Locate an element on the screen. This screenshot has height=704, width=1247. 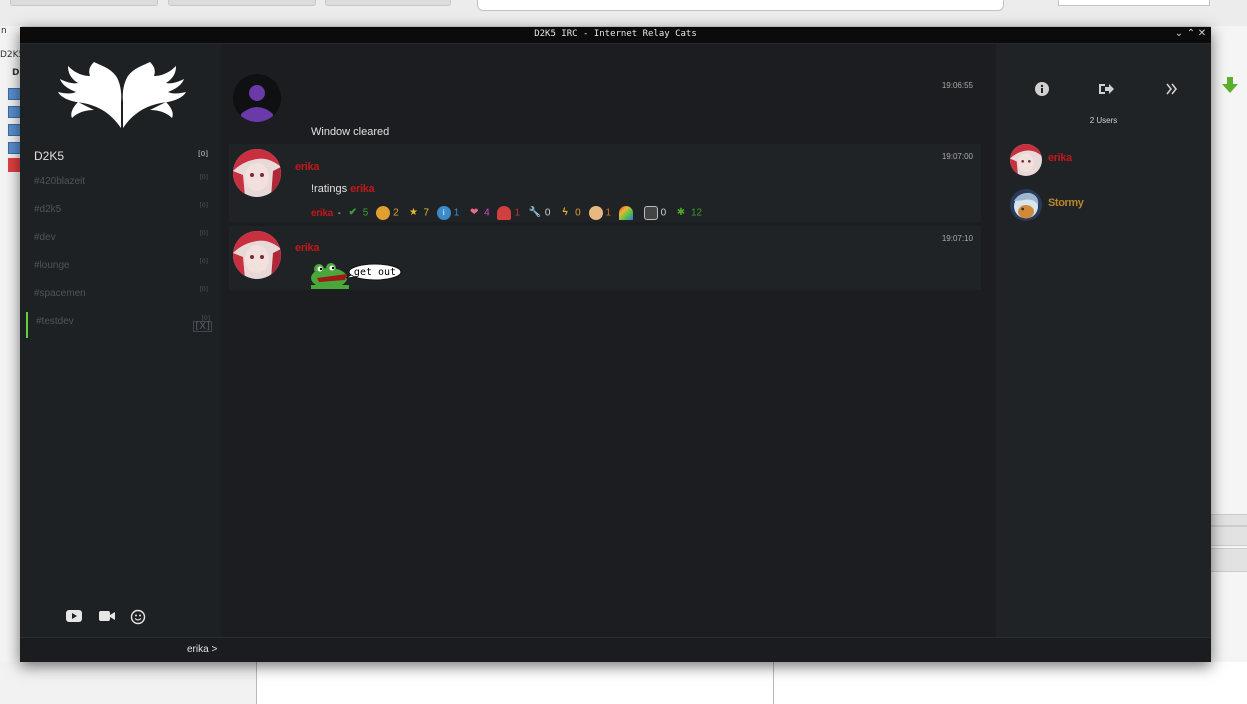
background-side-panel is located at coordinates (1229, 344).